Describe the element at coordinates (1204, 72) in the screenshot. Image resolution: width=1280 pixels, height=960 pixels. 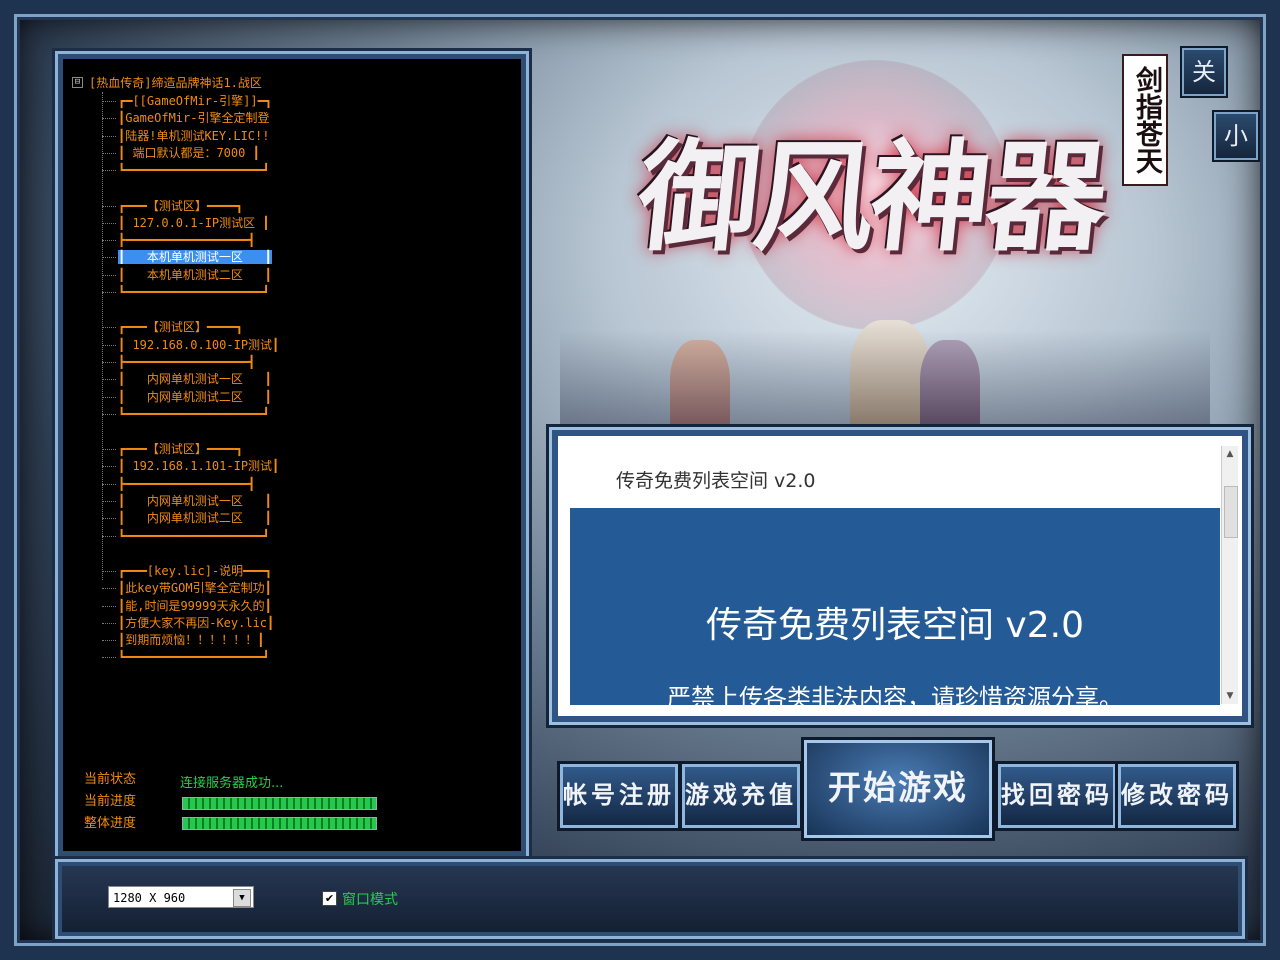
I see `close-button: 关` at that location.